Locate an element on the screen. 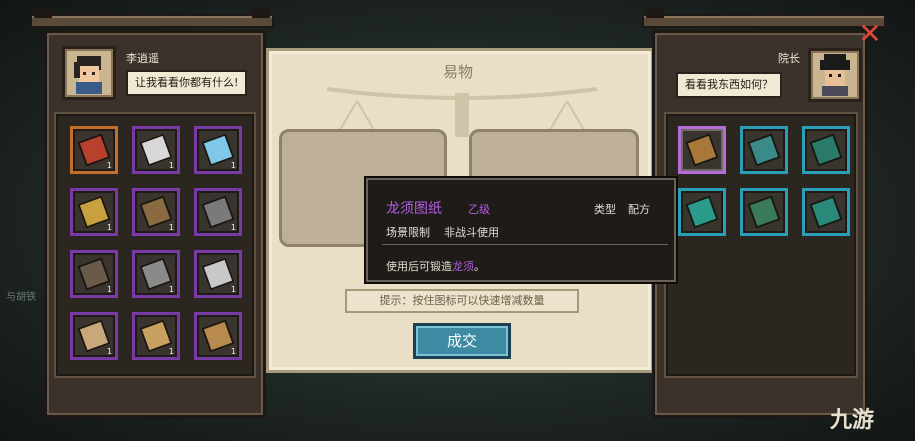 The image size is (915, 441). item-tooltip: 龙须图纸 乙级 类型 配方 场景限制 非战斗使用 使用后可锻造龙须。 is located at coordinates (521, 230).